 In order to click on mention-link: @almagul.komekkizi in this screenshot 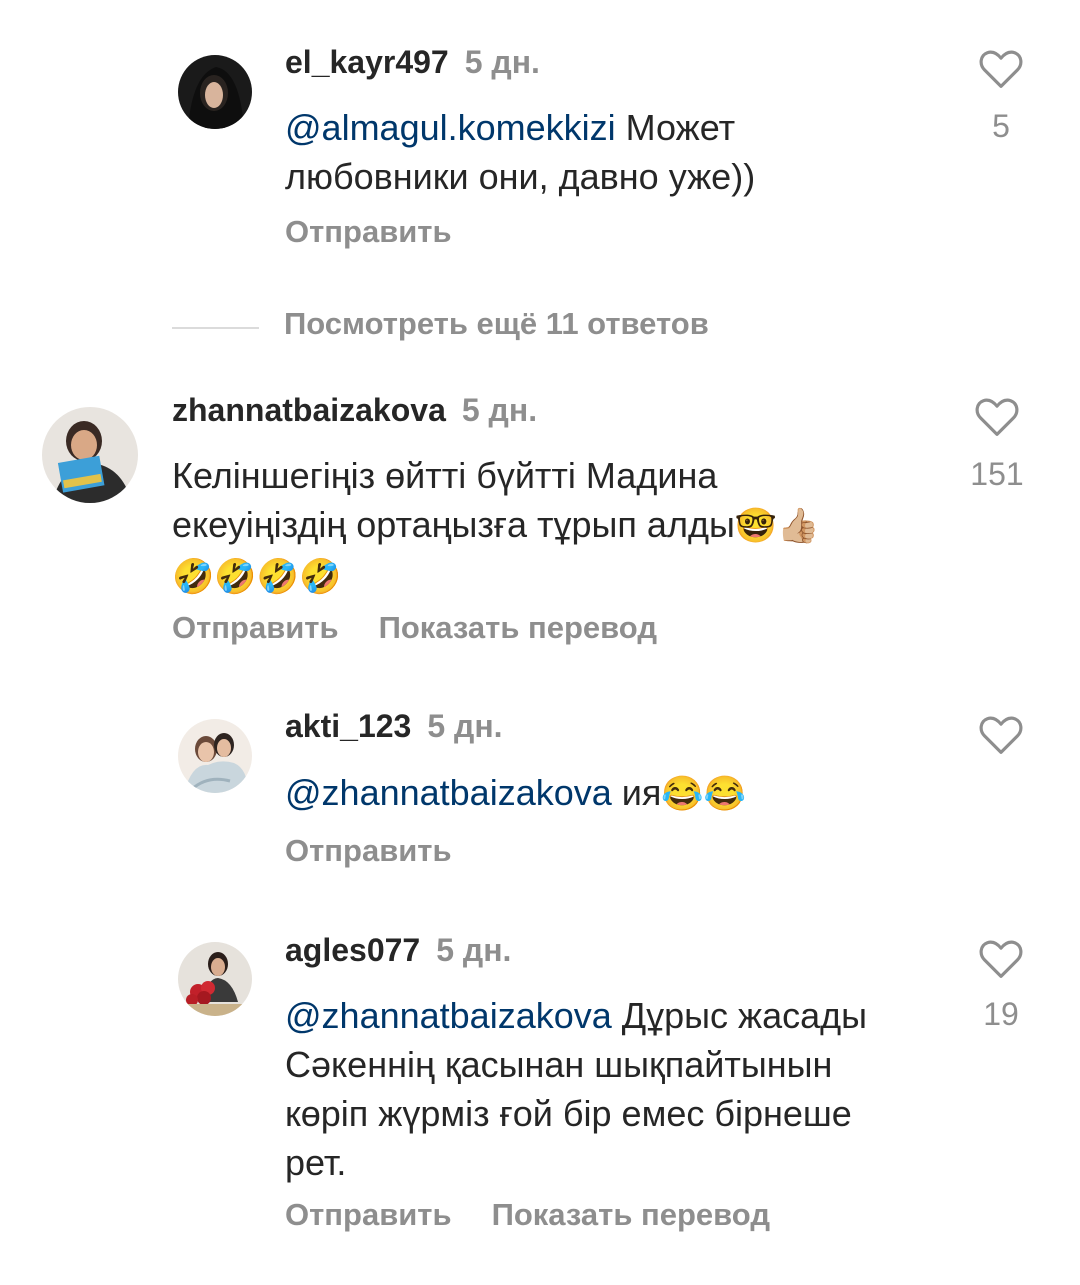, I will do `click(450, 127)`.